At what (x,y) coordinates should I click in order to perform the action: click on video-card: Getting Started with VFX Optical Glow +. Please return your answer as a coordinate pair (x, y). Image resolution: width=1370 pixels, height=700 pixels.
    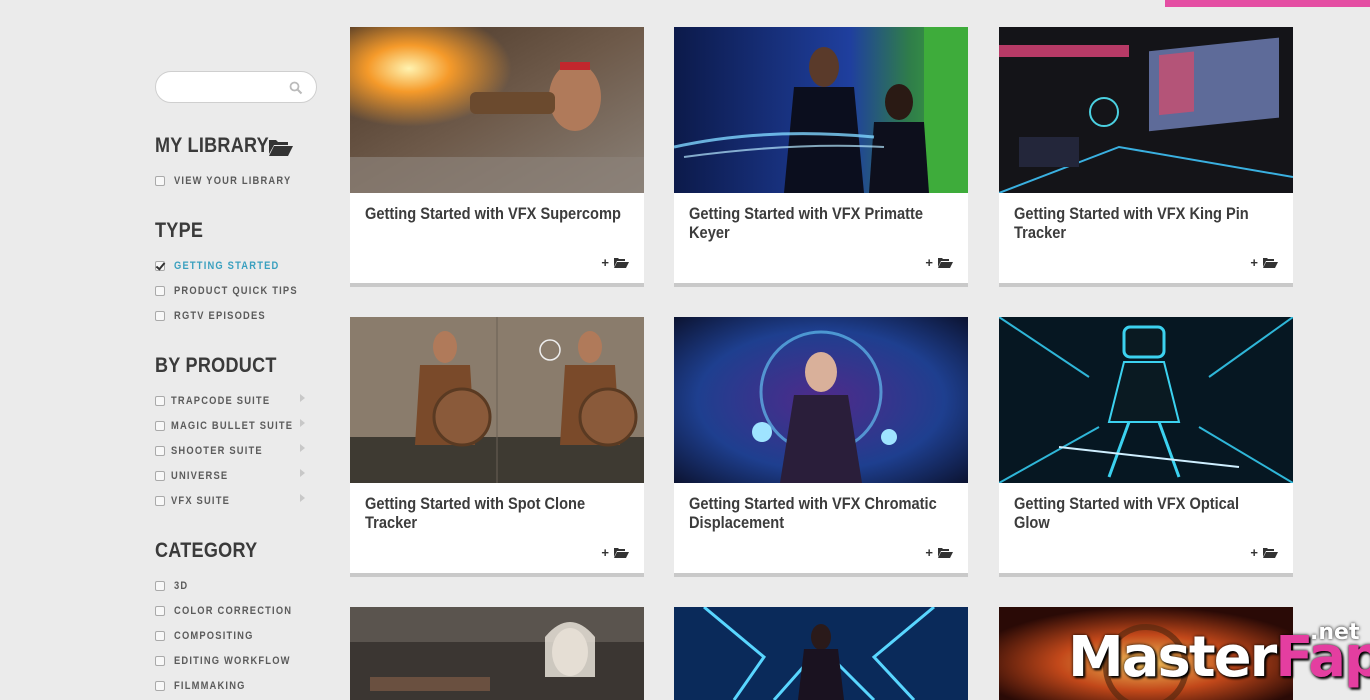
    Looking at the image, I should click on (1146, 445).